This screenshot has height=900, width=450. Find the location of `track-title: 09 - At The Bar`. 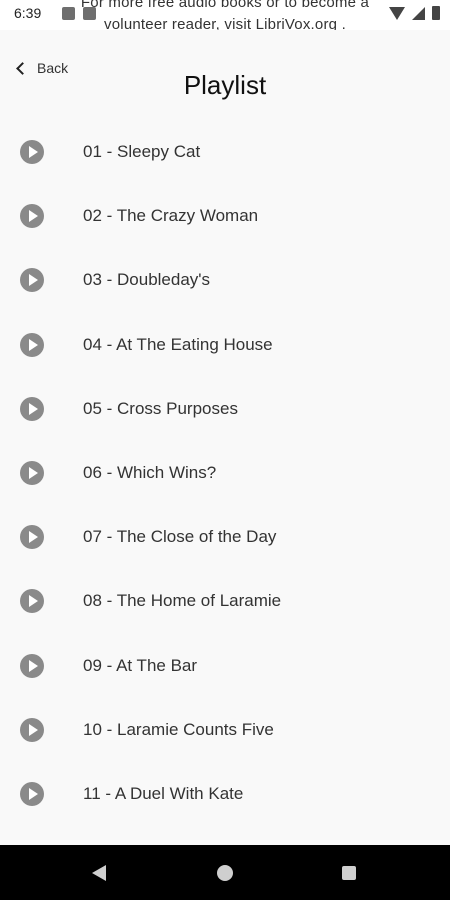

track-title: 09 - At The Bar is located at coordinates (140, 665).